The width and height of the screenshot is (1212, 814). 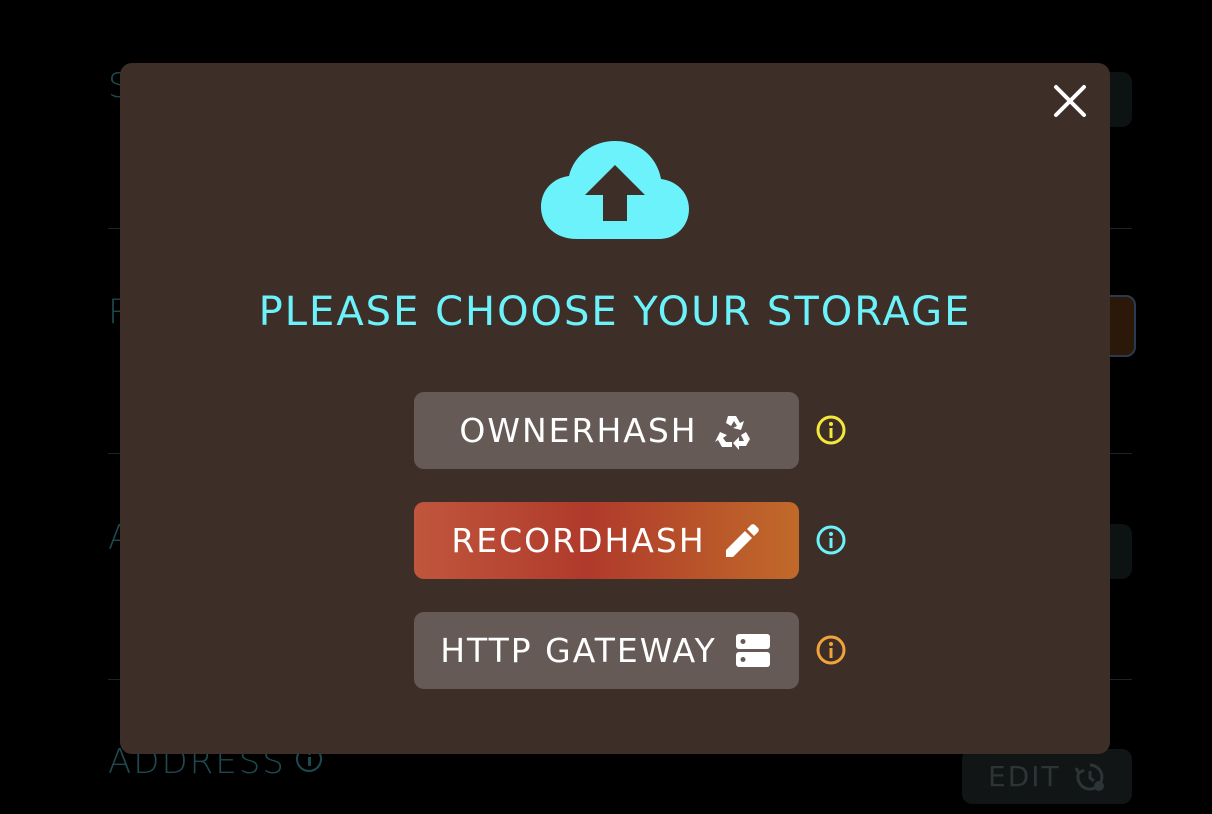 What do you see at coordinates (578, 650) in the screenshot?
I see `option-label: HTTP GATEWAY` at bounding box center [578, 650].